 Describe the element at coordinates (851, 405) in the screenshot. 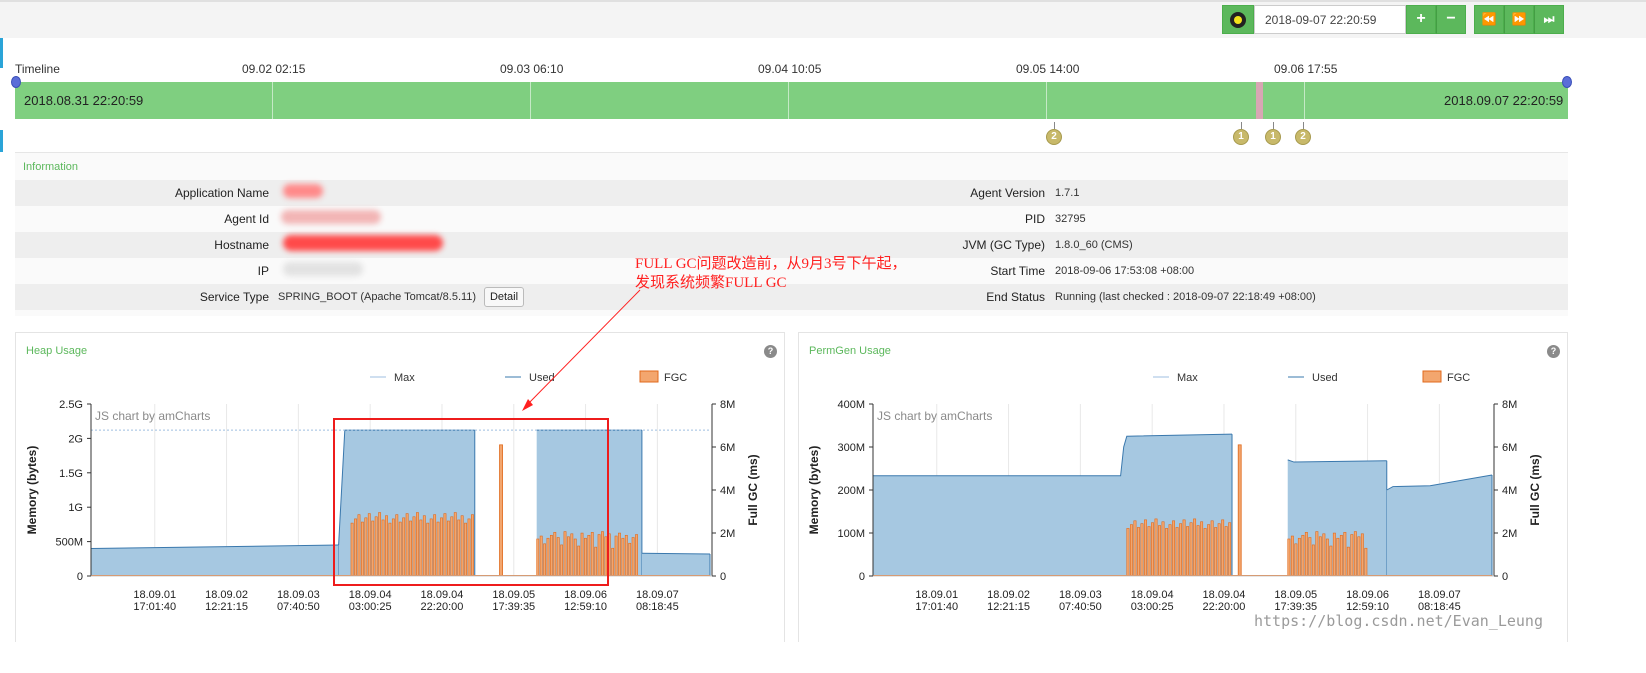

I see `y-tick-label: 400M` at that location.